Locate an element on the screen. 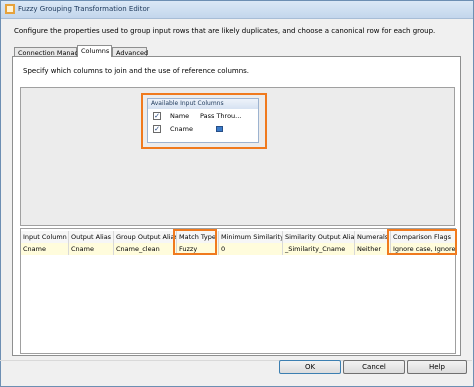 Image resolution: width=474 pixels, height=387 pixels. title-bar: Fuzzy Grouping Transformation Editor is located at coordinates (237, 10).